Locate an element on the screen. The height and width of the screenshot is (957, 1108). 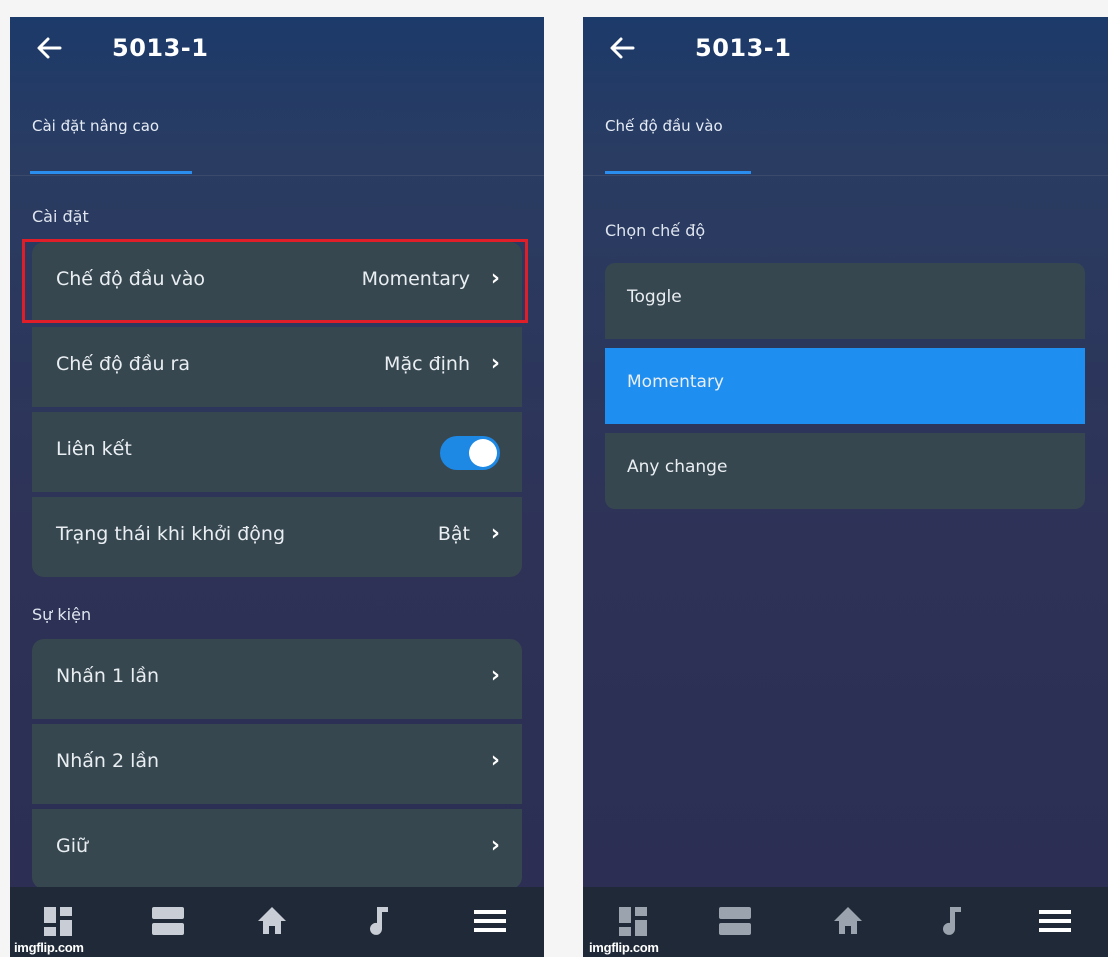
event-label: Nhấn 1 lần is located at coordinates (108, 676).